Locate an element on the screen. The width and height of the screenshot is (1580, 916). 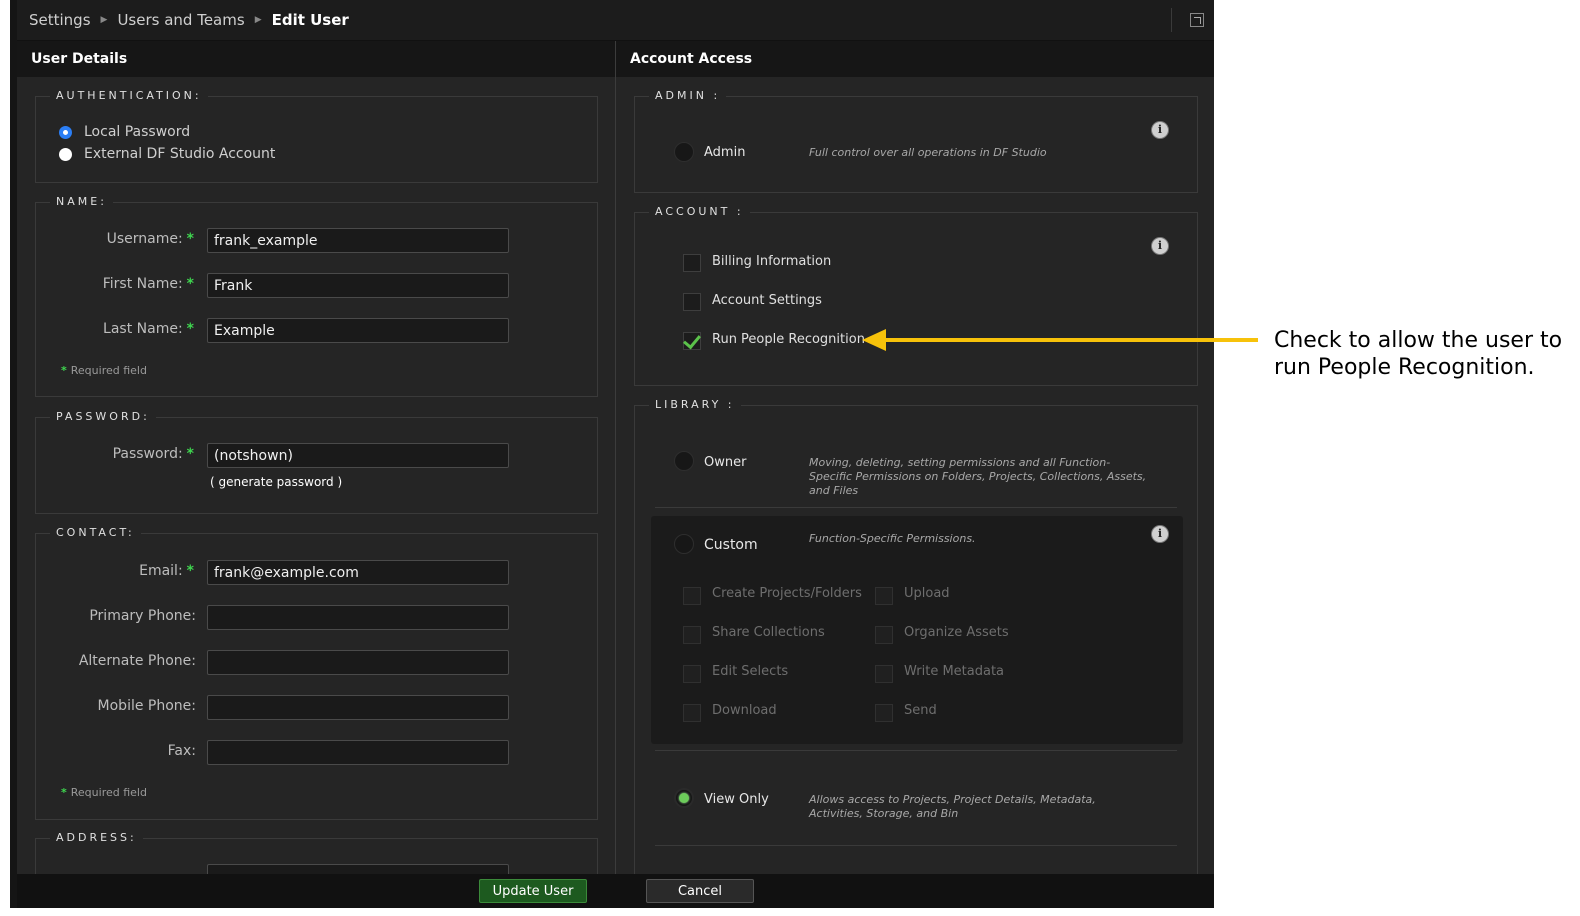
create-projects-folders-label: Create Projects/Folders is located at coordinates (787, 593).